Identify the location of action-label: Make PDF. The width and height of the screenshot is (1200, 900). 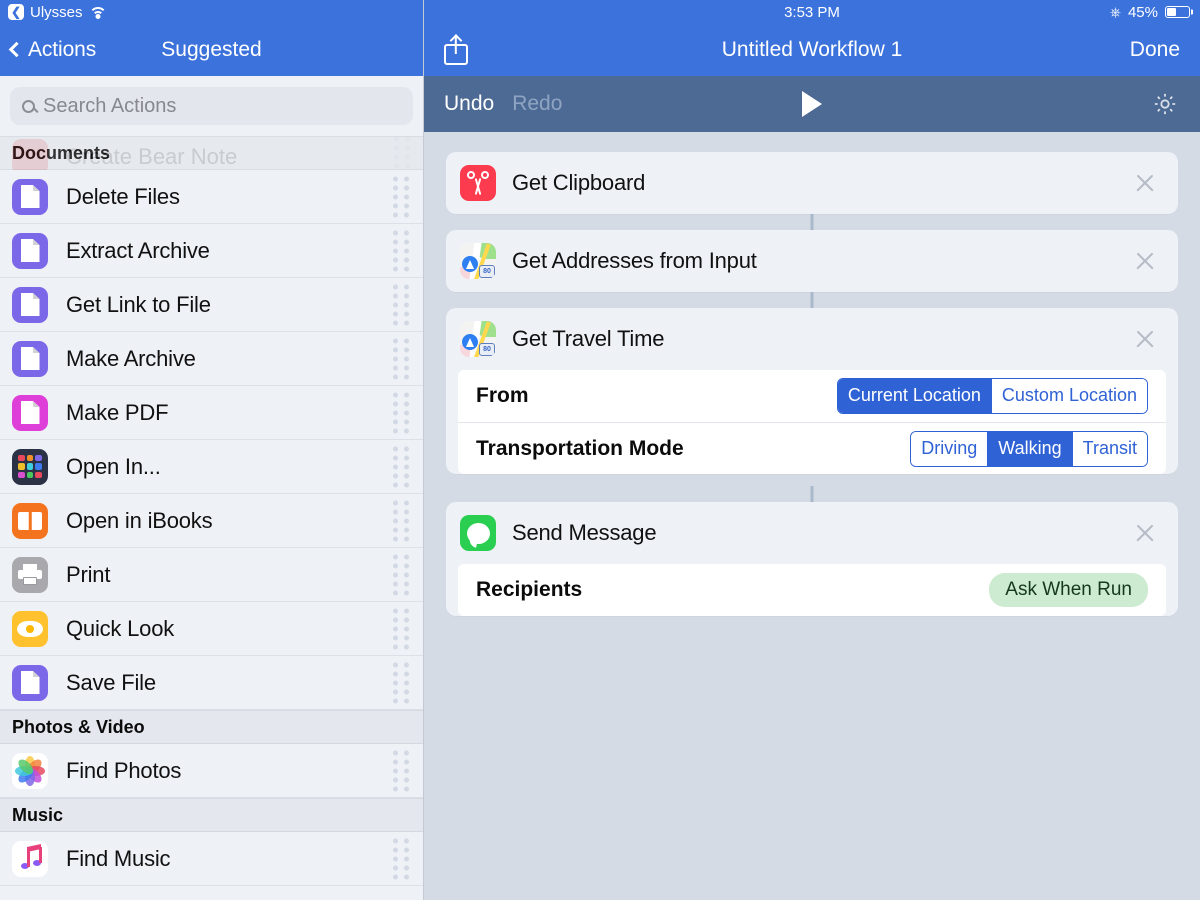
(117, 412).